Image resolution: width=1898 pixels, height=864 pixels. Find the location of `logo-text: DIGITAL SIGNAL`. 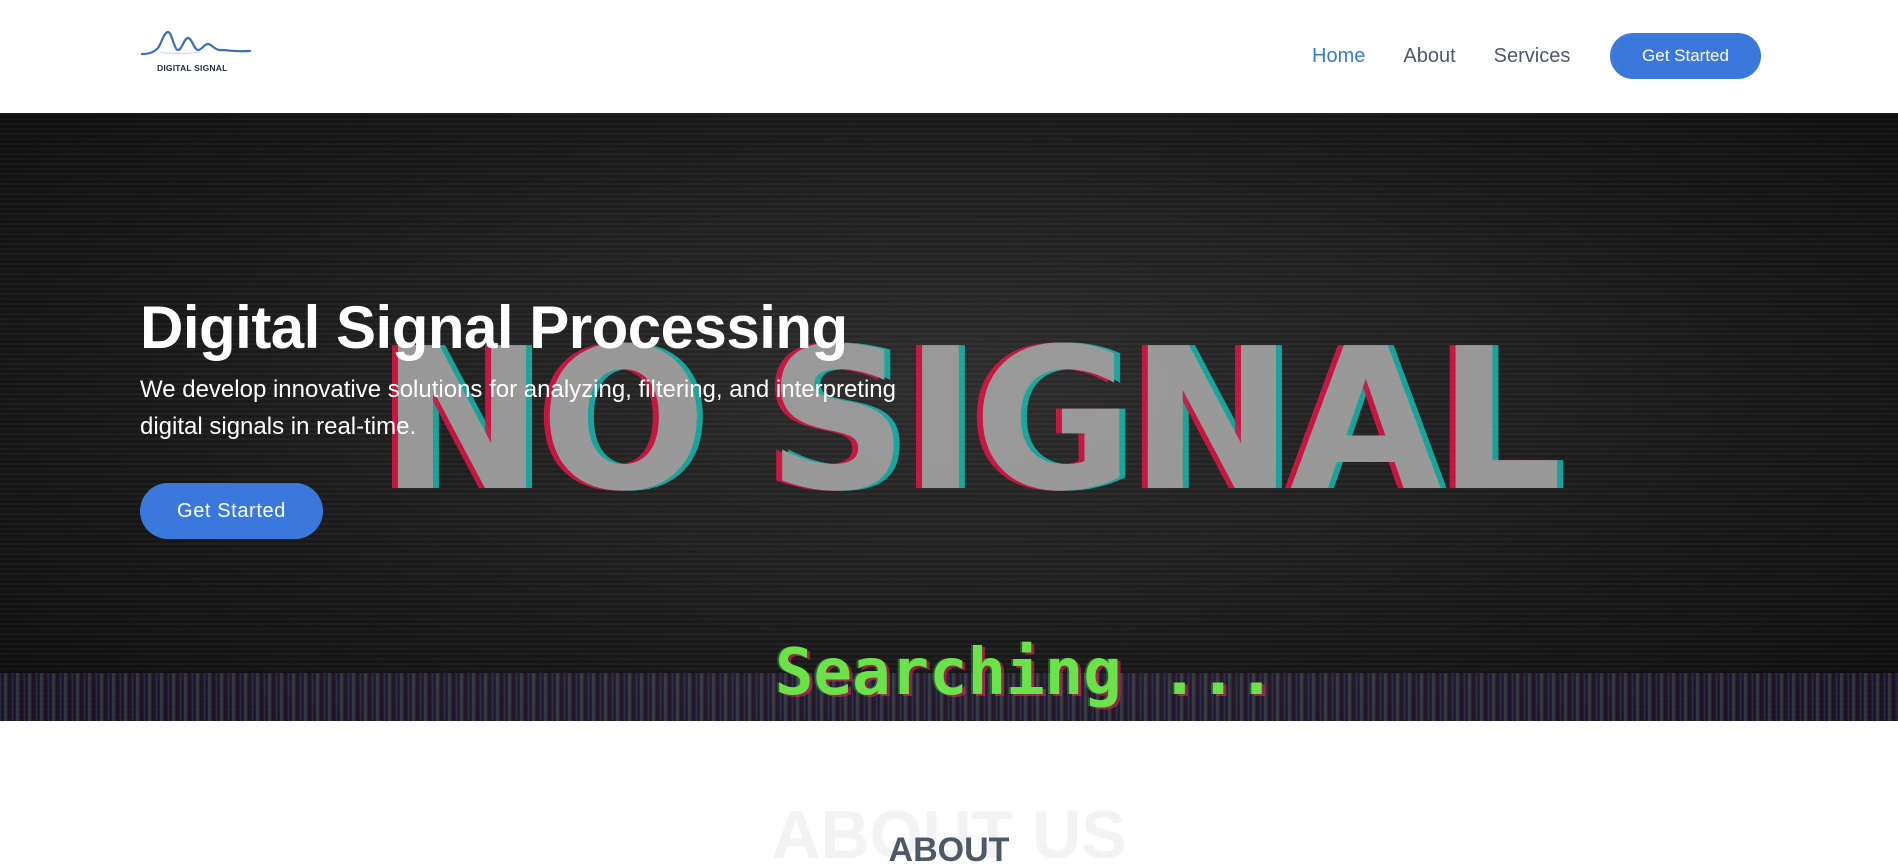

logo-text: DIGITAL SIGNAL is located at coordinates (192, 68).